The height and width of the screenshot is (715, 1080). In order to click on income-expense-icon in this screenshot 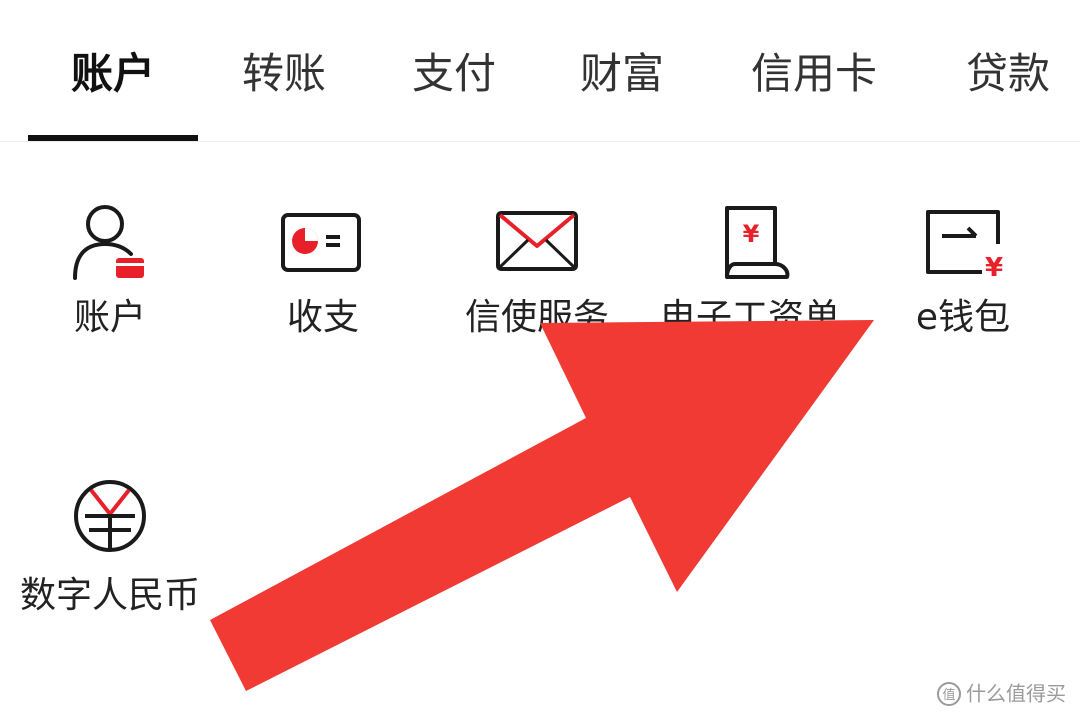, I will do `click(323, 240)`.